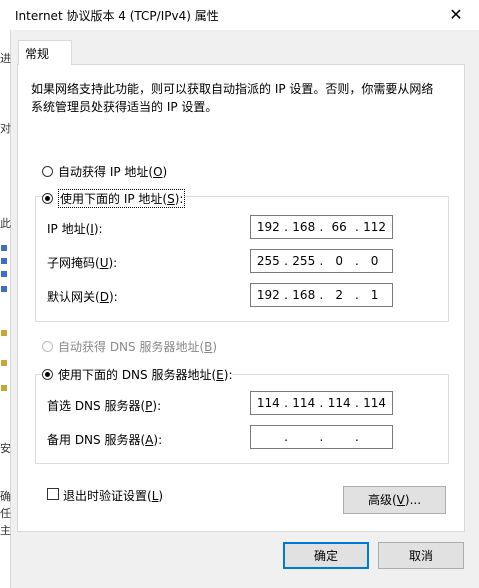 The width and height of the screenshot is (479, 588). What do you see at coordinates (138, 347) in the screenshot?
I see `dns-auto-label: 自动获得 DNS 服务器地址(B)` at bounding box center [138, 347].